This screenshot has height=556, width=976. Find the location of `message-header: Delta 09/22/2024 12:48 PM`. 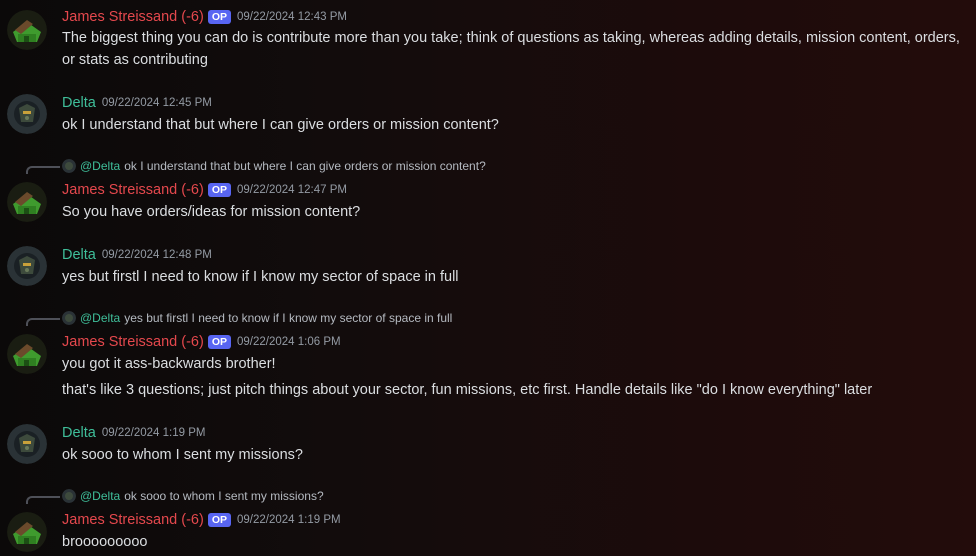

message-header: Delta 09/22/2024 12:48 PM is located at coordinates (137, 255).